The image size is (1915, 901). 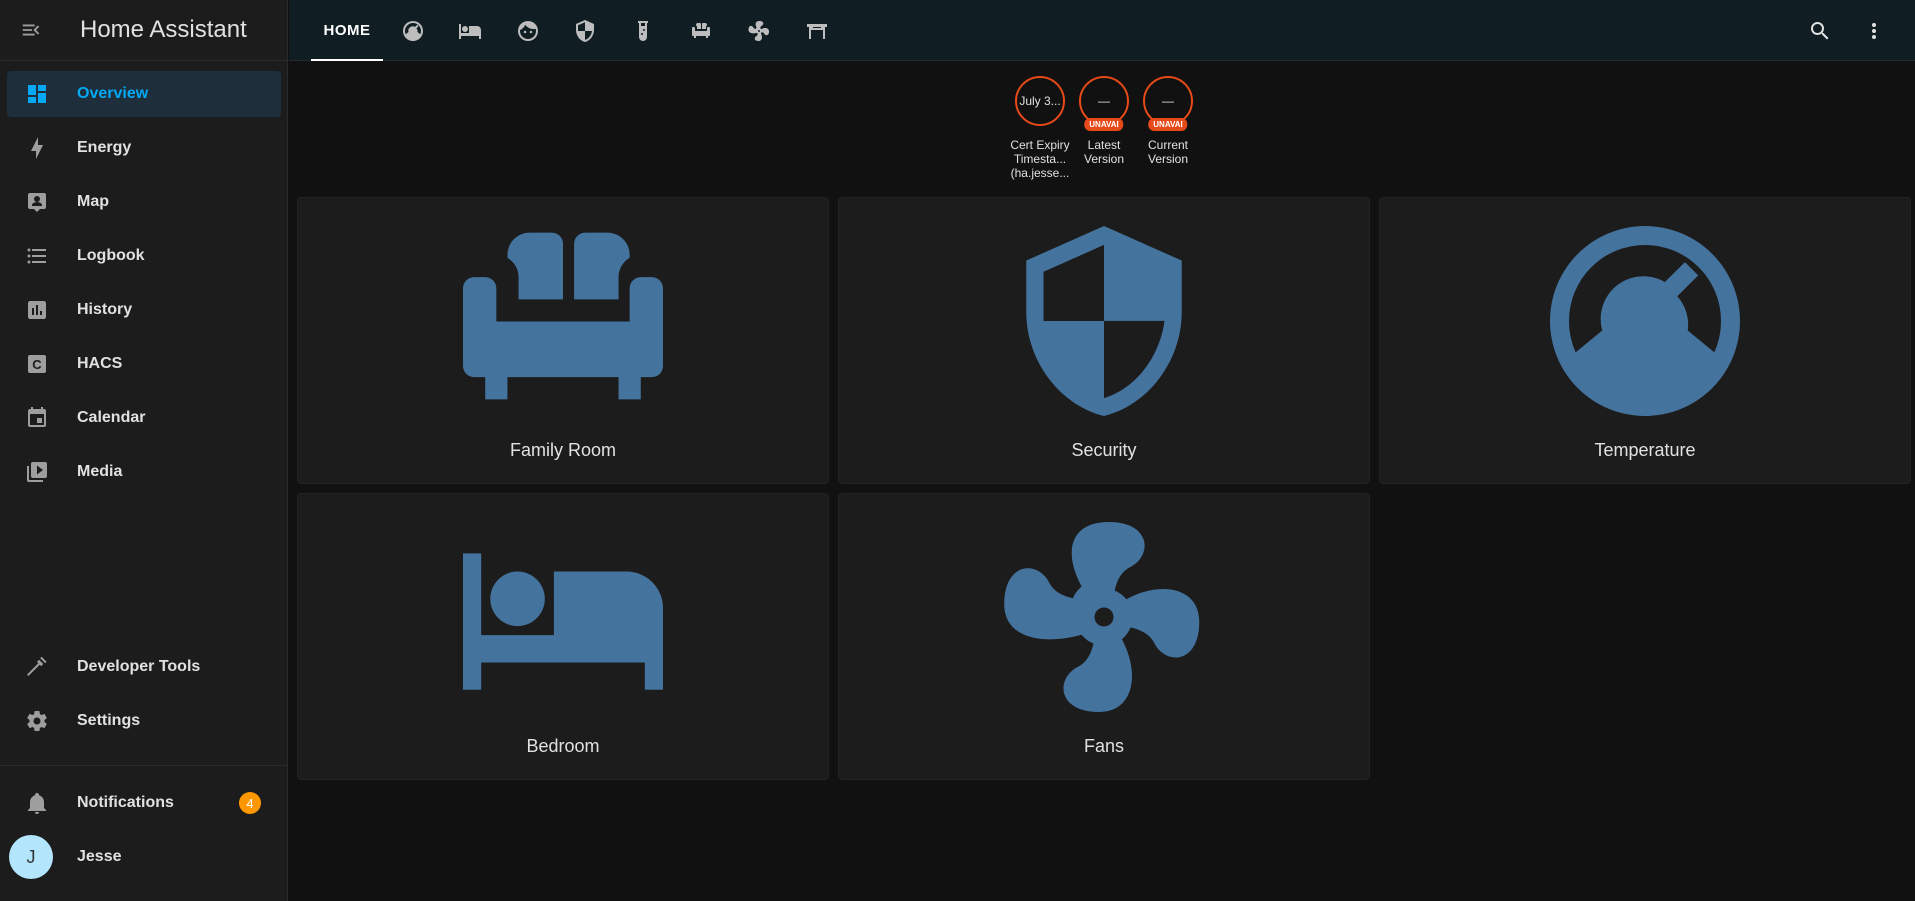 What do you see at coordinates (104, 147) in the screenshot?
I see `sidebar-item-label: Energy` at bounding box center [104, 147].